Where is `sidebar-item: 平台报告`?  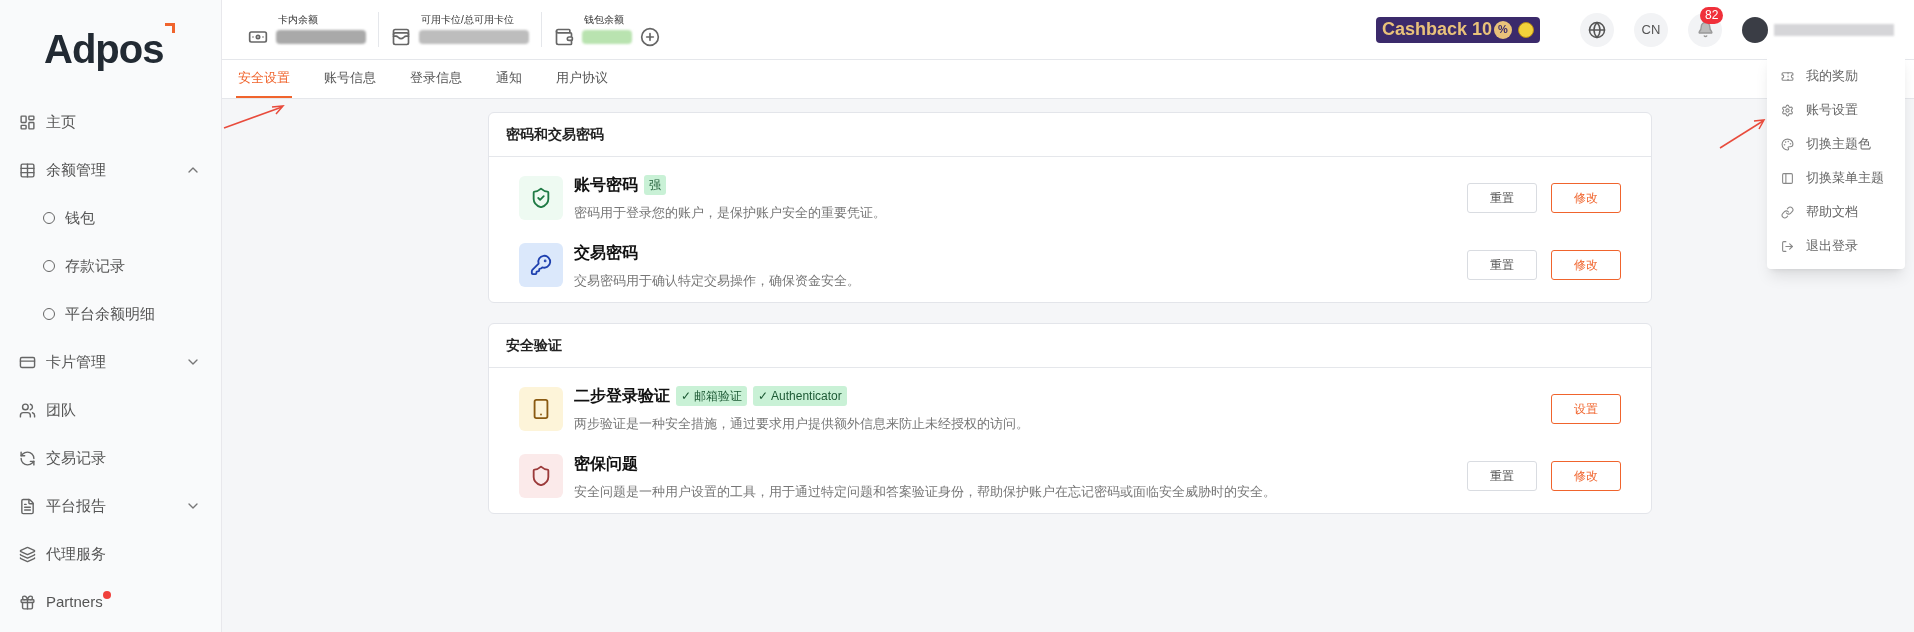
sidebar-item: 平台报告 is located at coordinates (110, 506).